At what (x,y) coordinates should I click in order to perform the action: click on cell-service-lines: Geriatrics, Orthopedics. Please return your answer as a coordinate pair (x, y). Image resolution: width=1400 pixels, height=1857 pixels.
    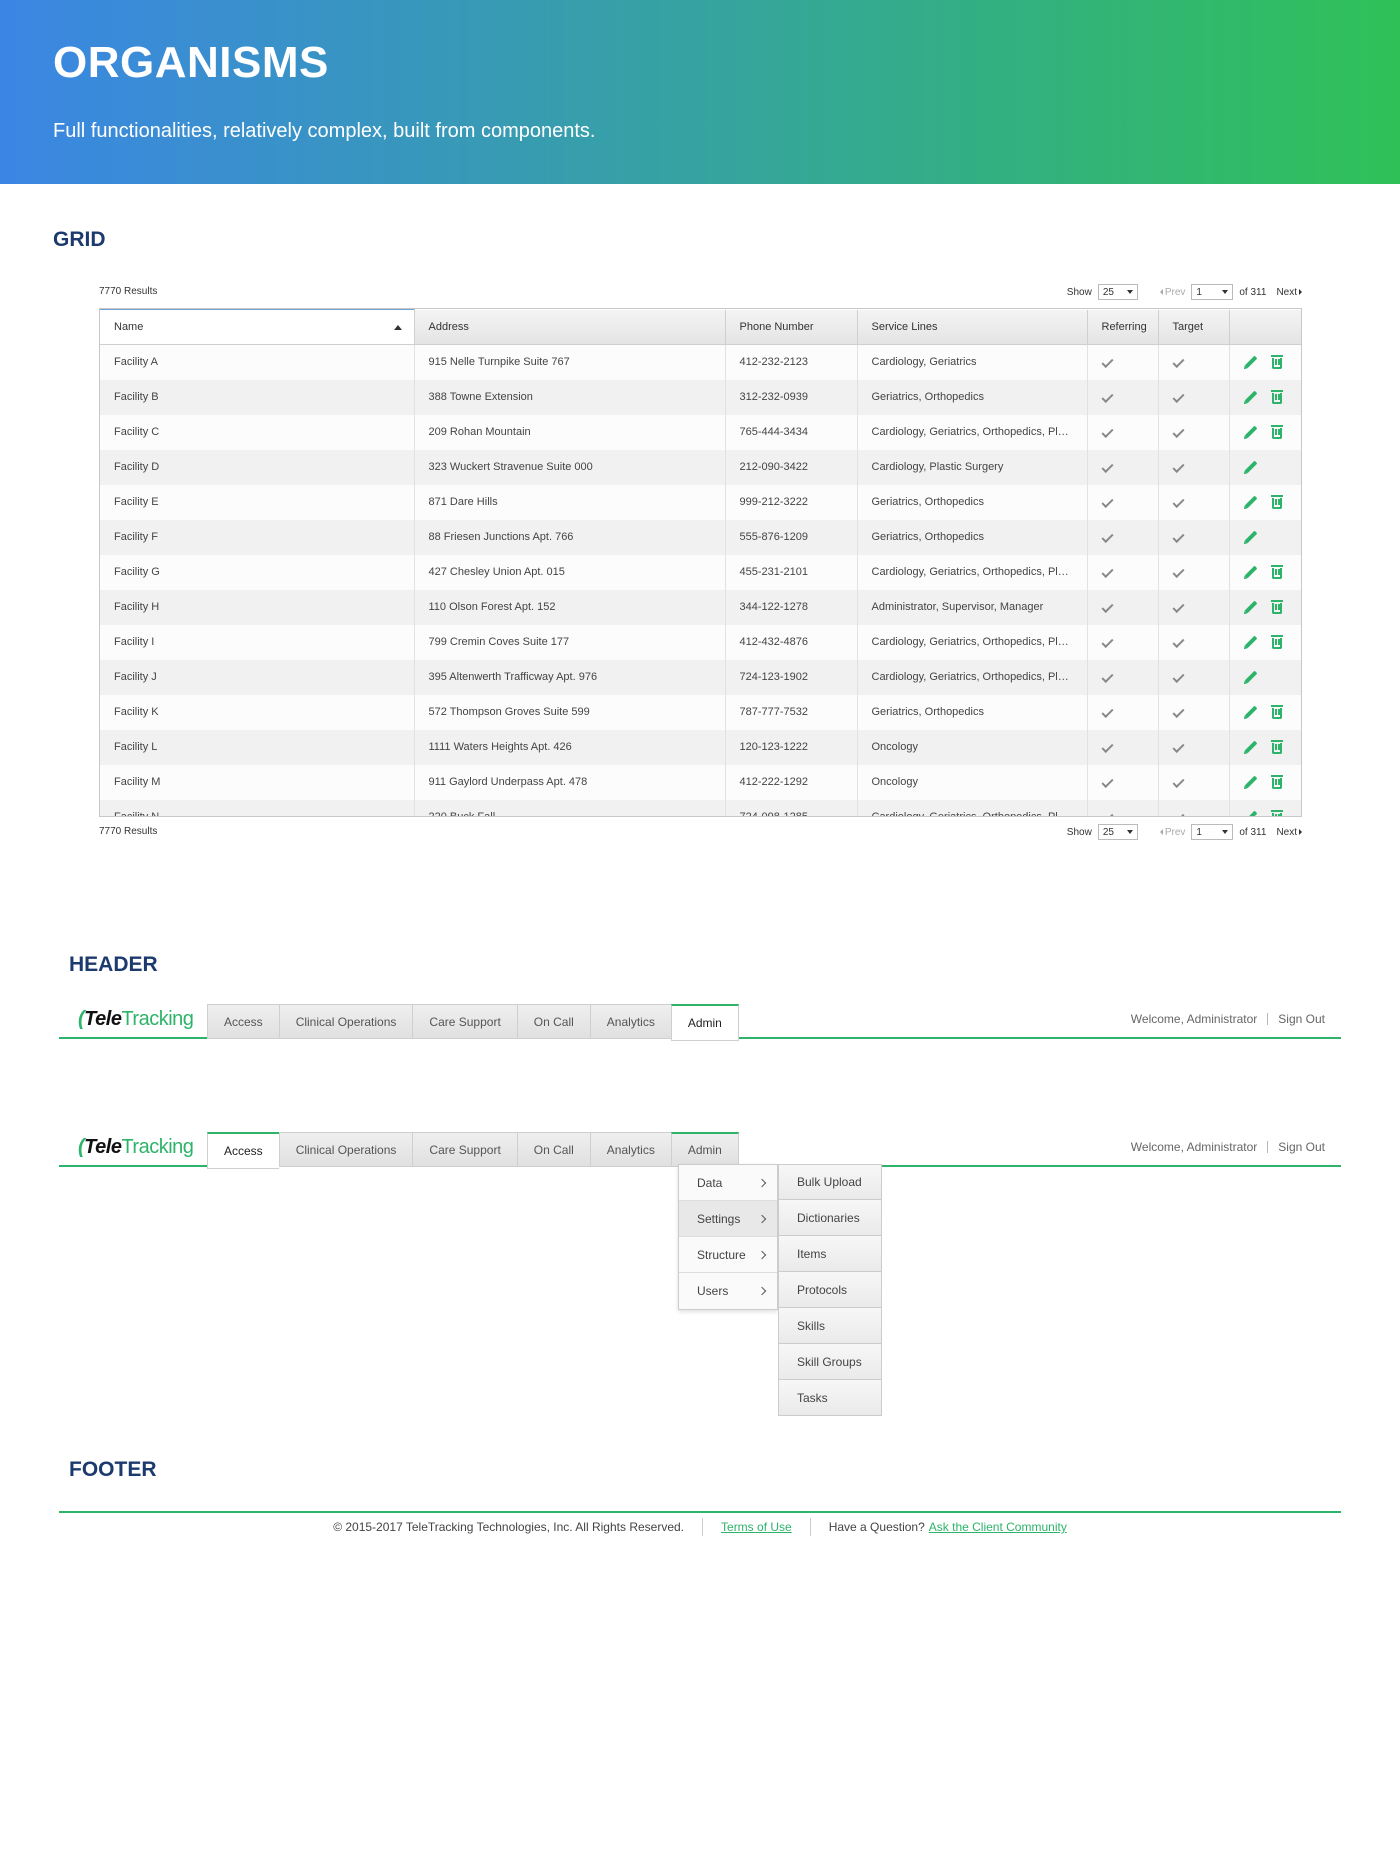
    Looking at the image, I should click on (972, 502).